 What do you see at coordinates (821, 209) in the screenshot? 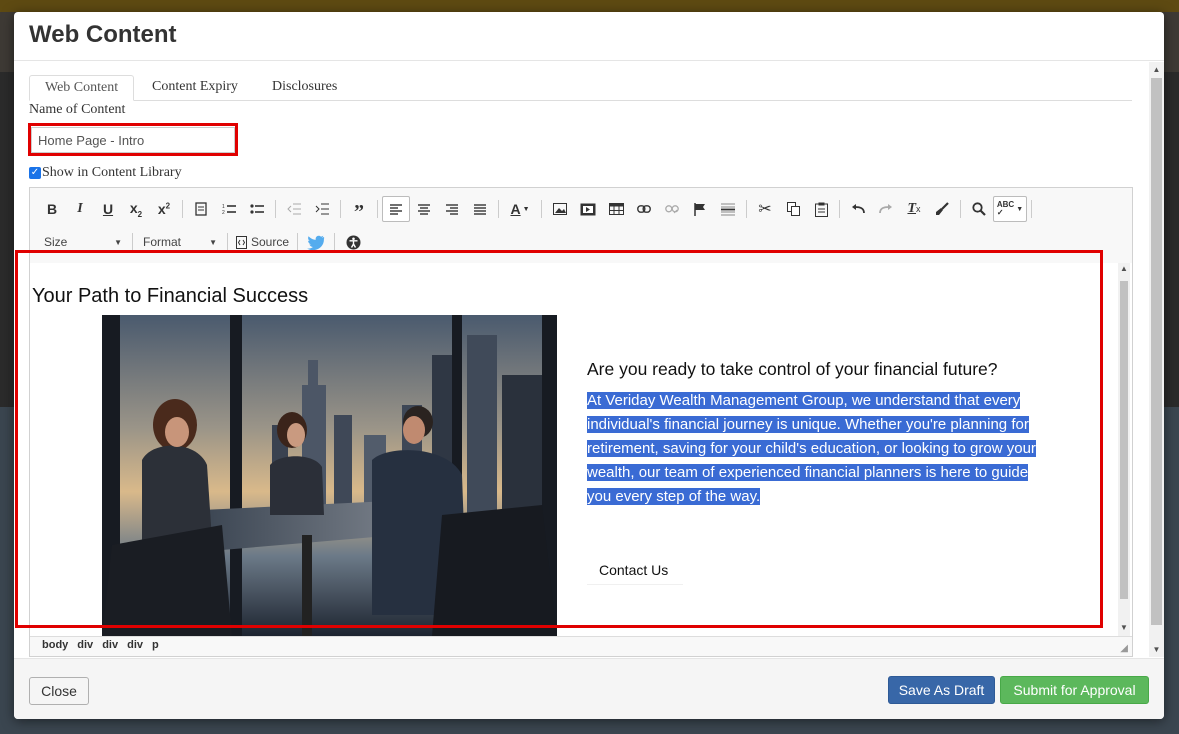
I see `paste-icon` at bounding box center [821, 209].